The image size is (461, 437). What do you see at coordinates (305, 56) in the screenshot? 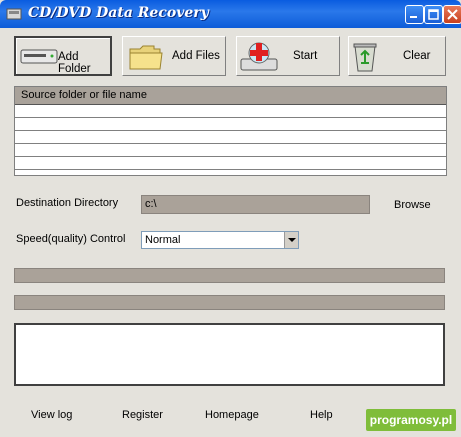
I see `start-label: Start` at bounding box center [305, 56].